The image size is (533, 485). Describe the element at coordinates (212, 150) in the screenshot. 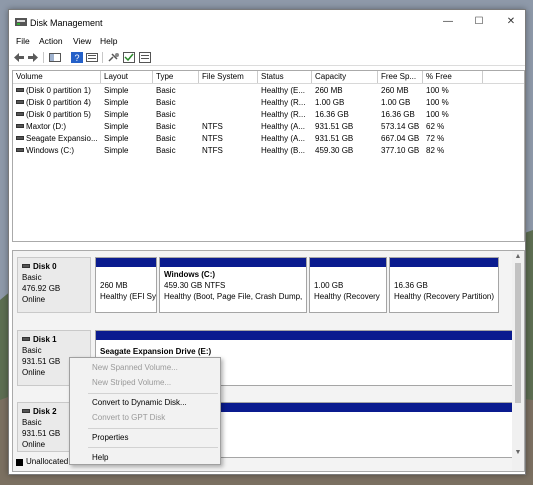

I see `volume-file-system: NTFS` at that location.